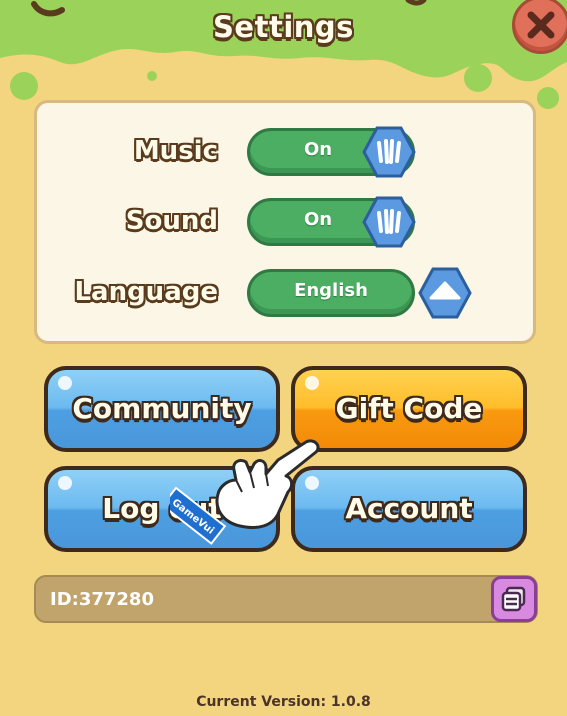 This screenshot has height=716, width=567. Describe the element at coordinates (283, 702) in the screenshot. I see `version-text: Current Version: 1.0.8` at that location.